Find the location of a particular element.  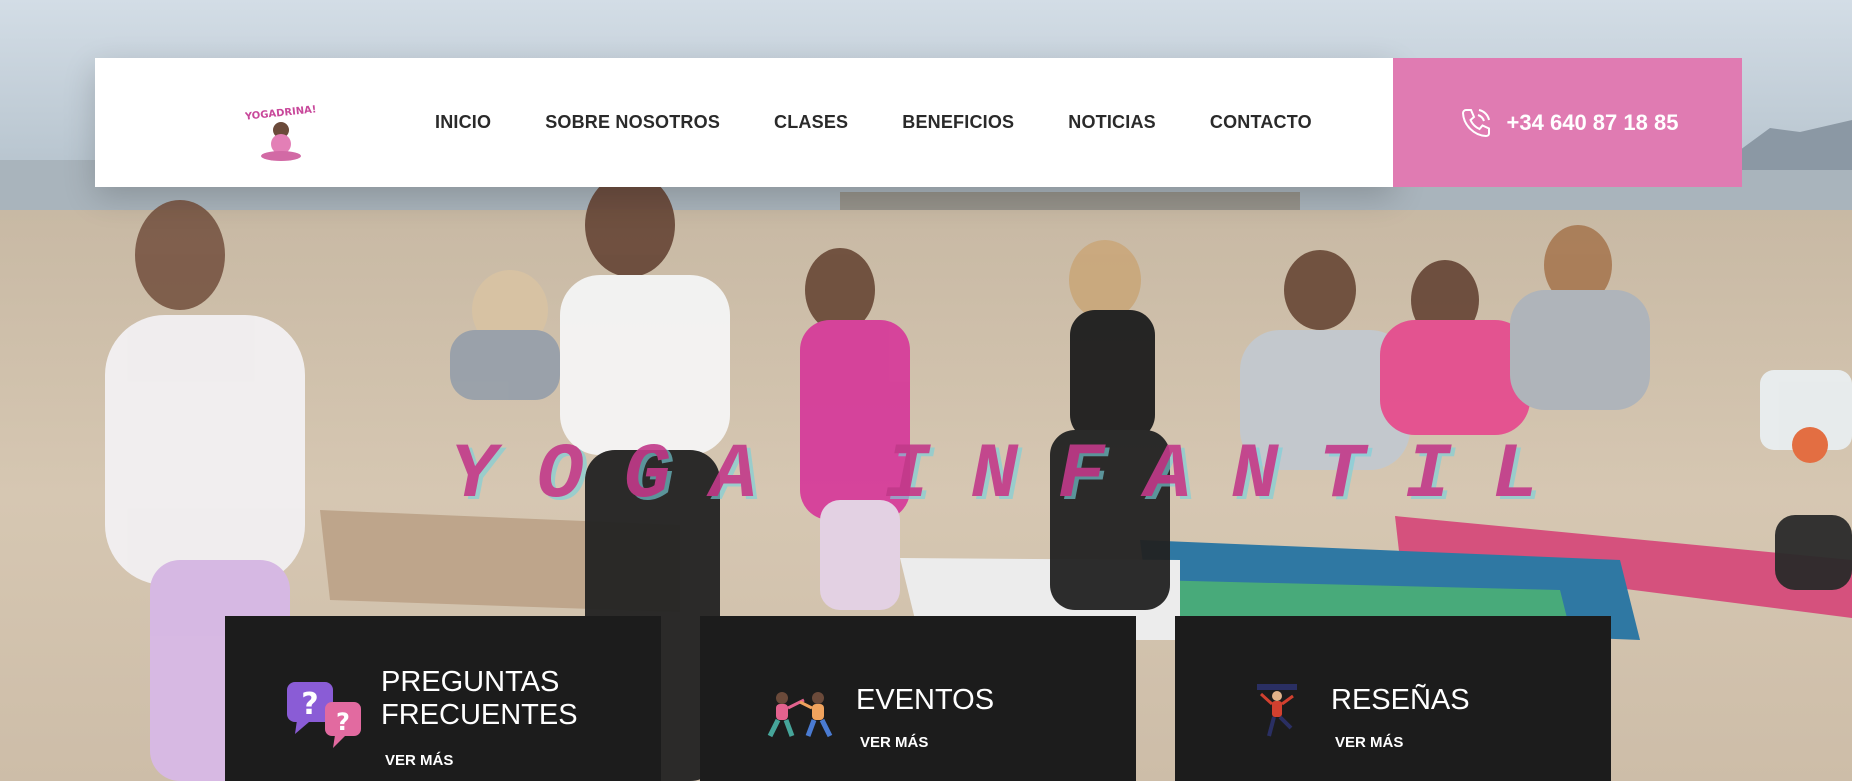

site-logo: YOGADRINA! is located at coordinates (280, 133).